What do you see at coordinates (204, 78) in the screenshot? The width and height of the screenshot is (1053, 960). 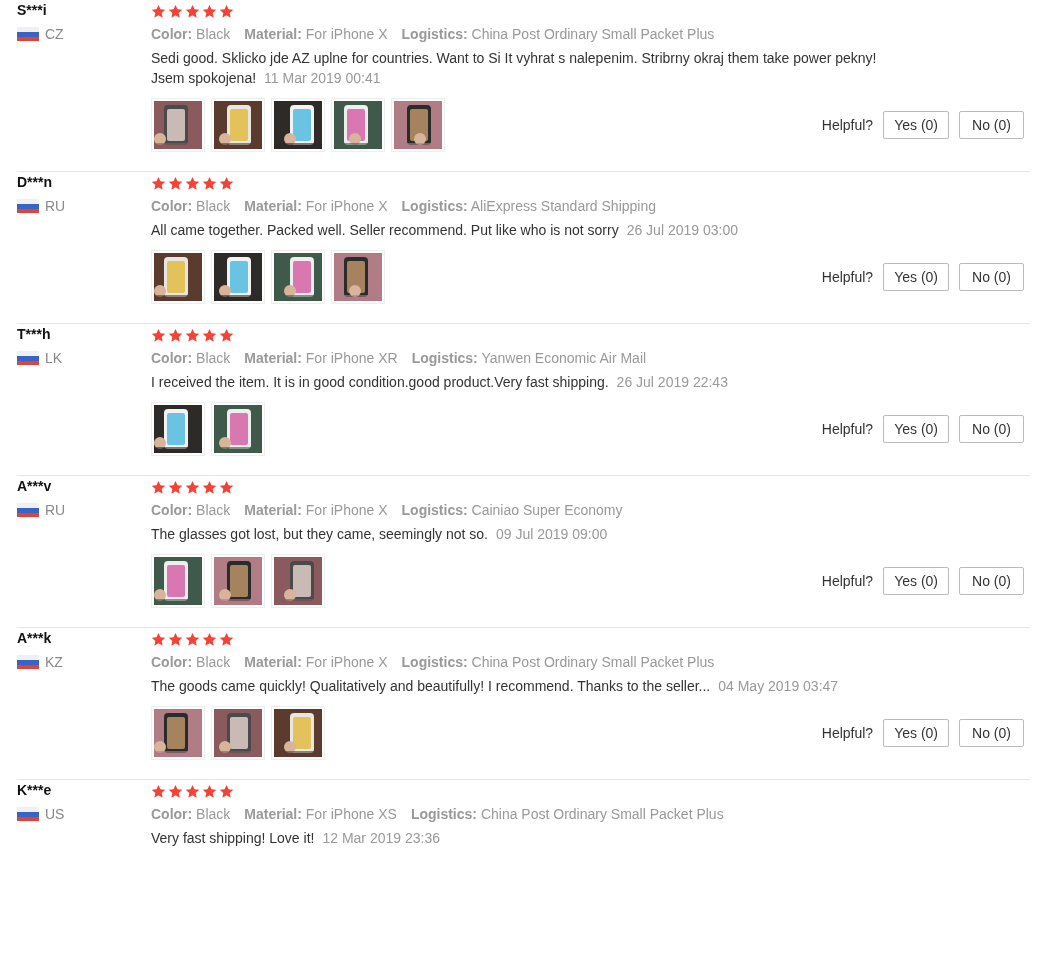 I see `review-text: Jsem spokojena!` at bounding box center [204, 78].